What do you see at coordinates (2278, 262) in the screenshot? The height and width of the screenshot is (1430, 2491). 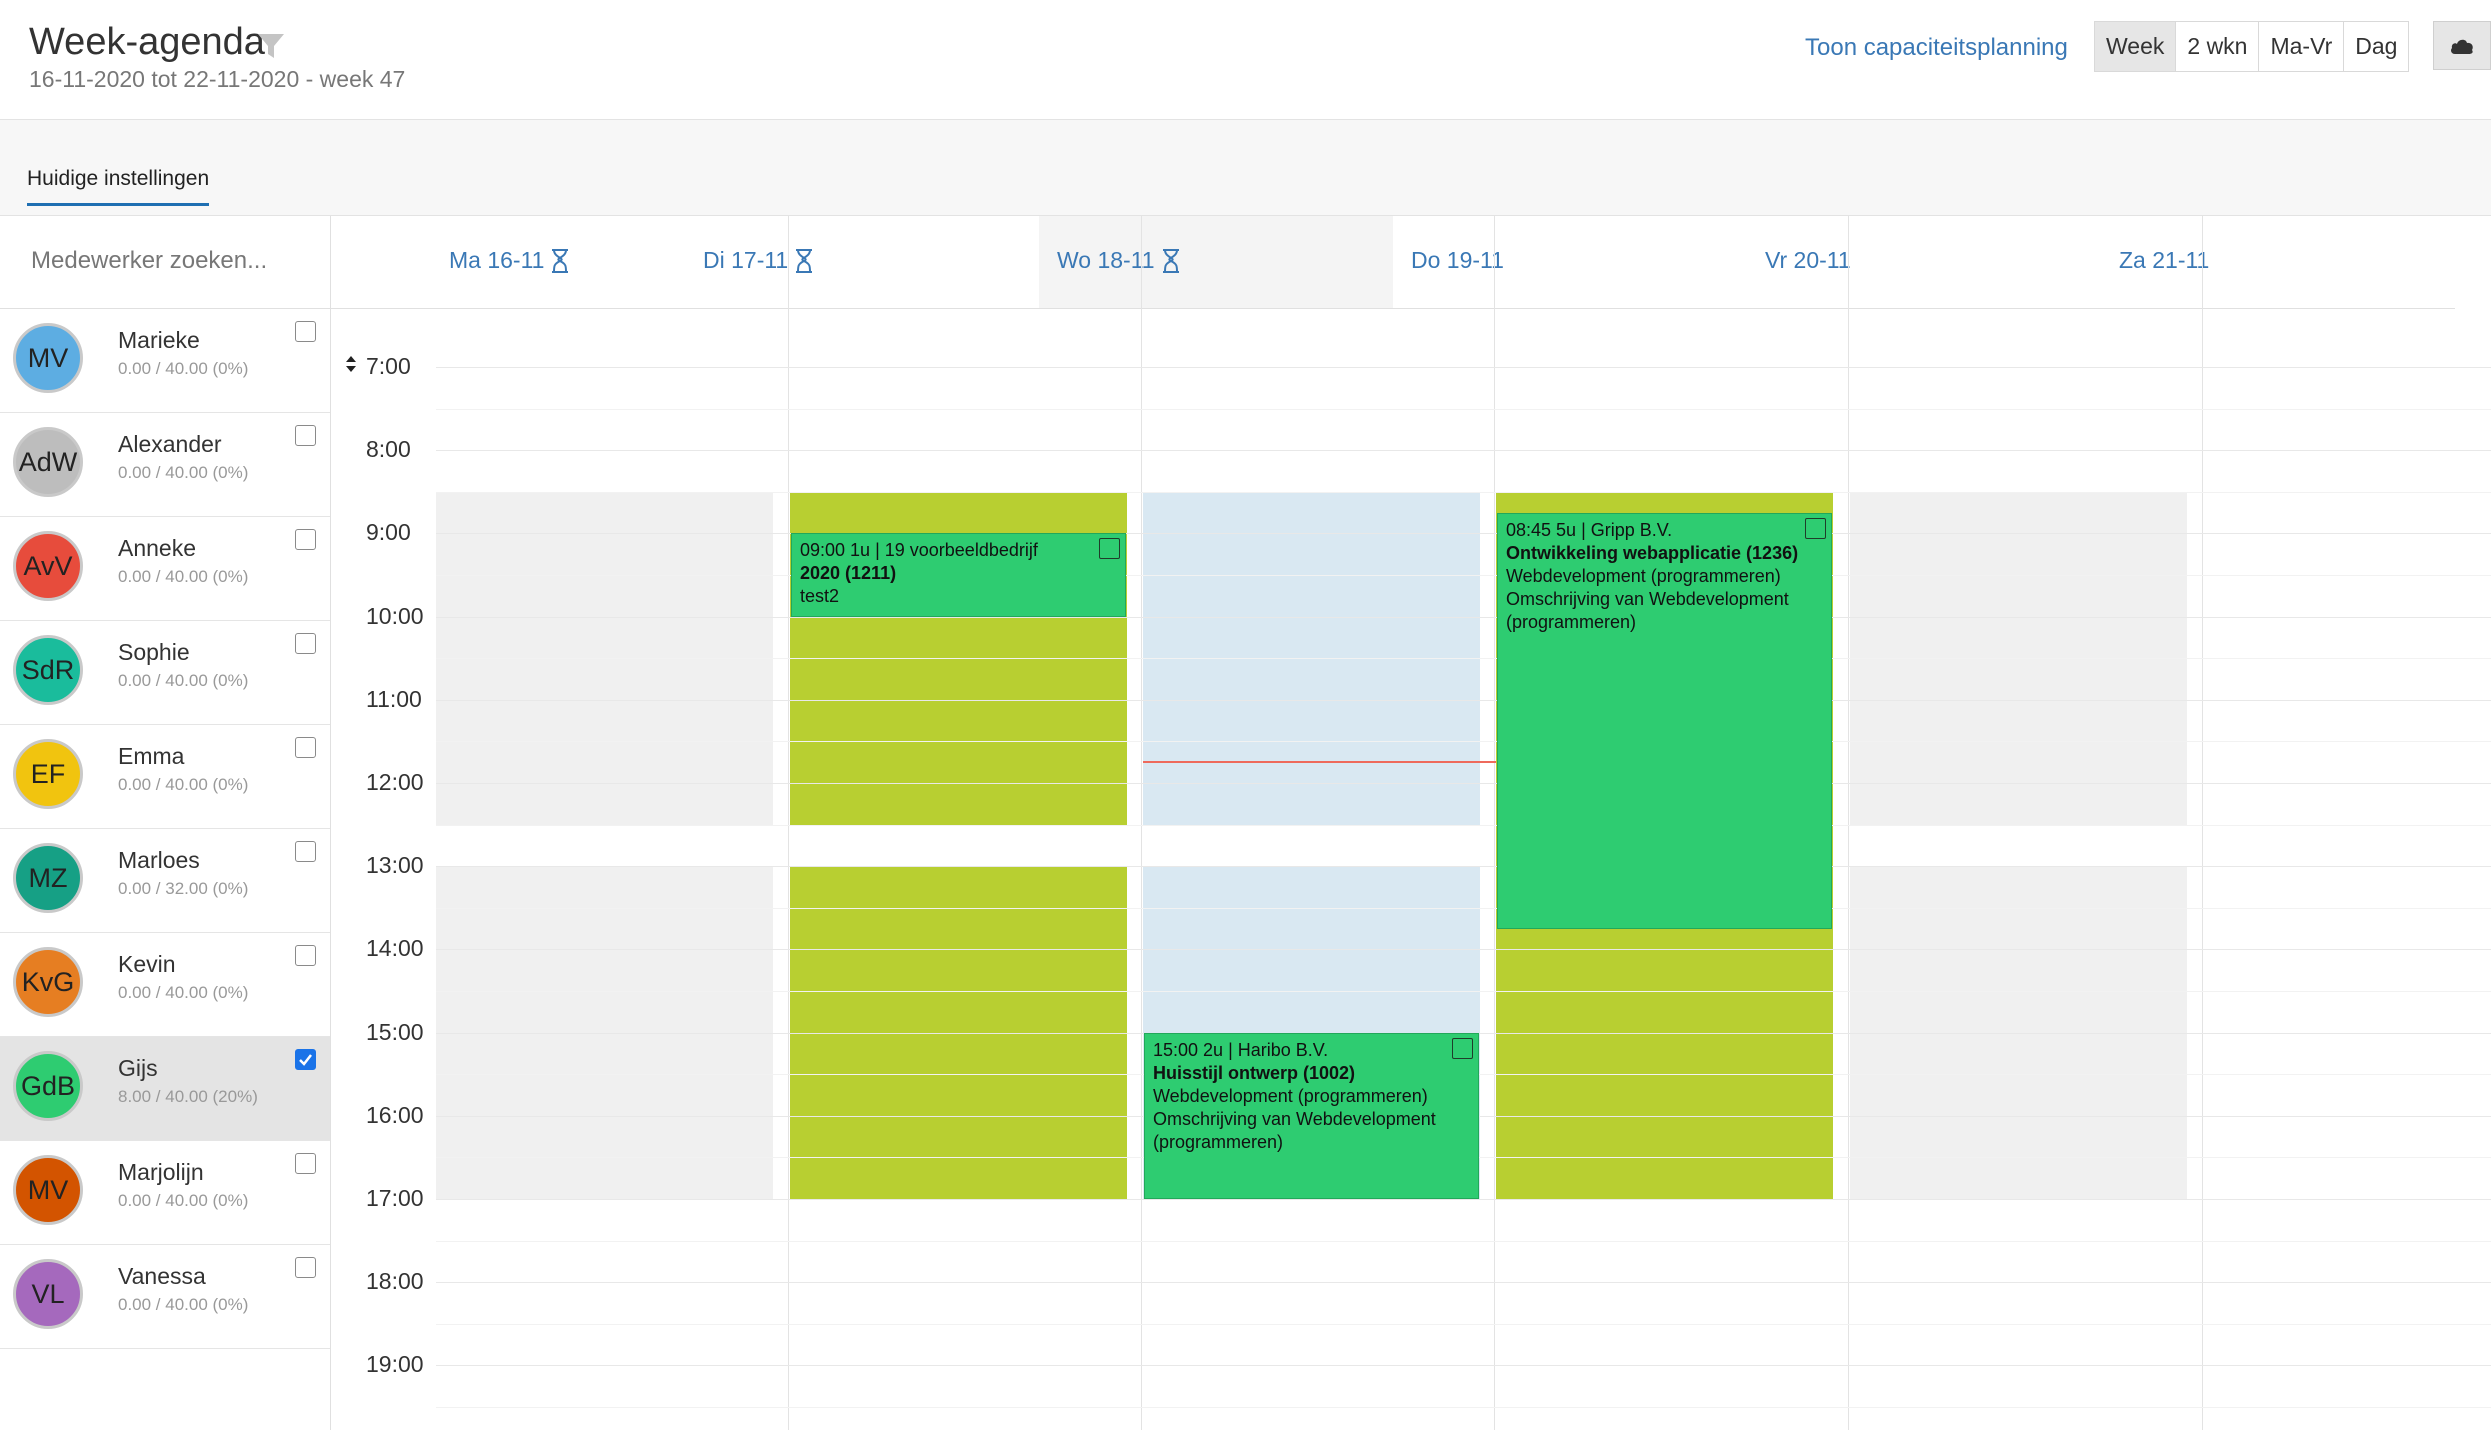 I see `day-header: Za 21-11` at bounding box center [2278, 262].